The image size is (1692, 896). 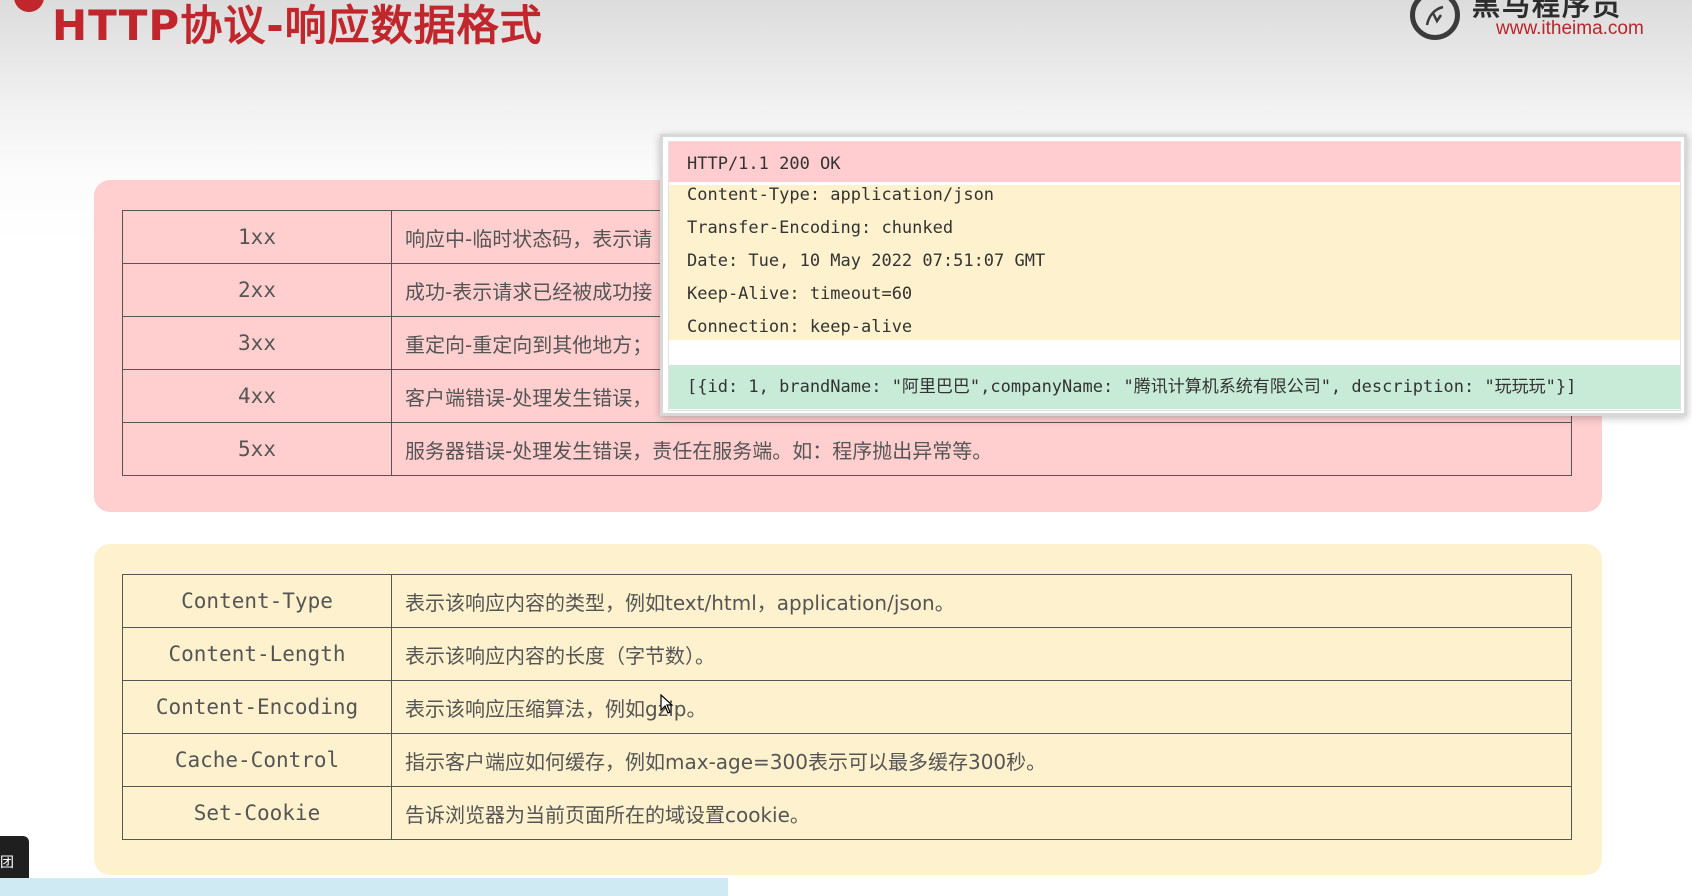 What do you see at coordinates (297, 25) in the screenshot?
I see `slide-title: HTTP协议-响应数据格式` at bounding box center [297, 25].